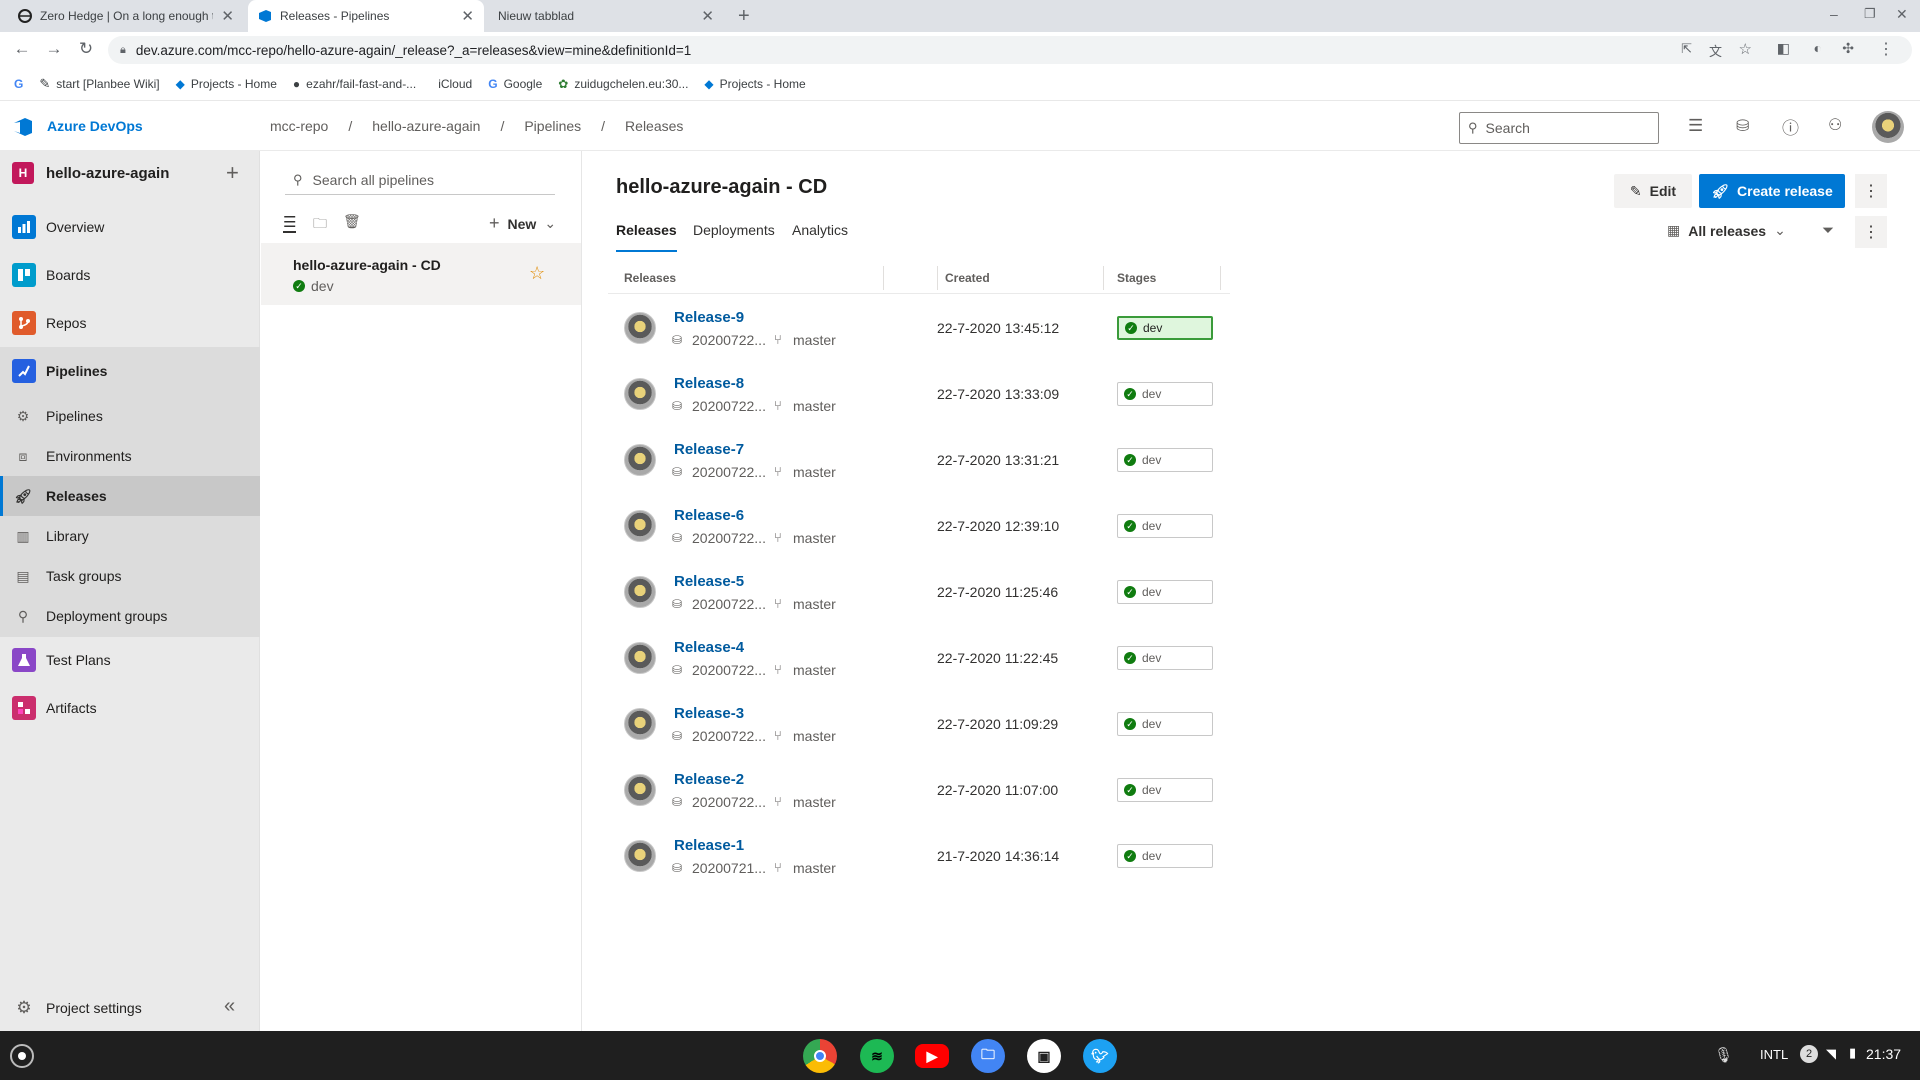 This screenshot has height=1080, width=1920. I want to click on puzzle-icon: ✣, so click(1848, 48).